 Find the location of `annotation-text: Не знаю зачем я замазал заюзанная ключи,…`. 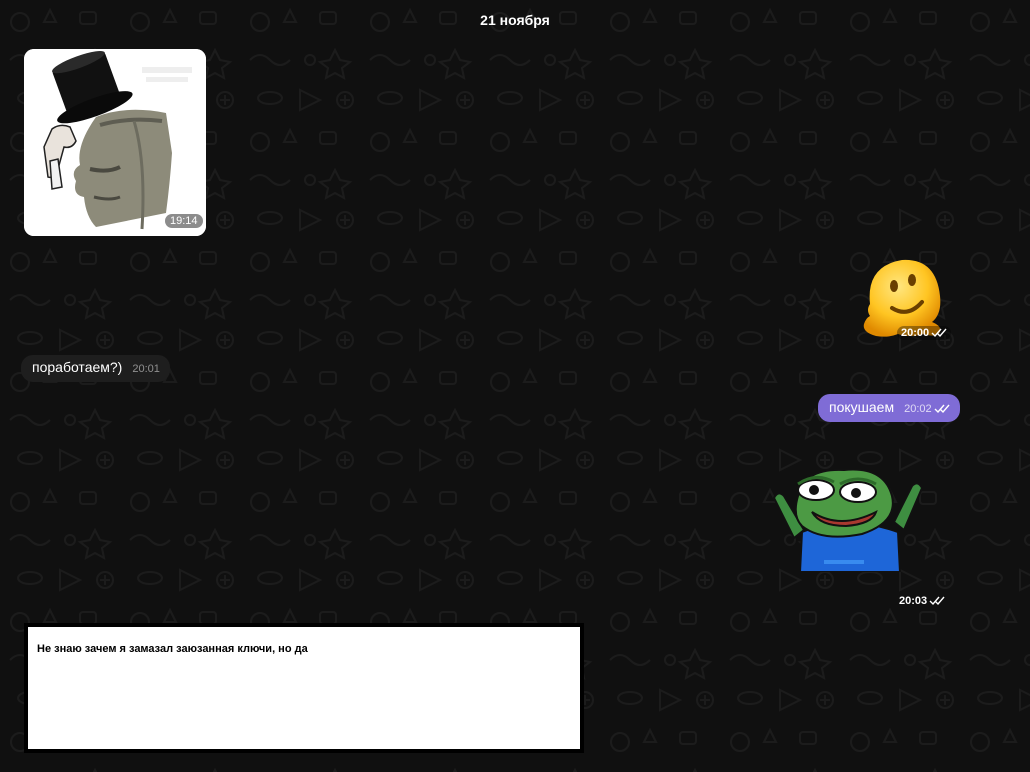

annotation-text: Не знаю зачем я замазал заюзанная ключи,… is located at coordinates (172, 649).